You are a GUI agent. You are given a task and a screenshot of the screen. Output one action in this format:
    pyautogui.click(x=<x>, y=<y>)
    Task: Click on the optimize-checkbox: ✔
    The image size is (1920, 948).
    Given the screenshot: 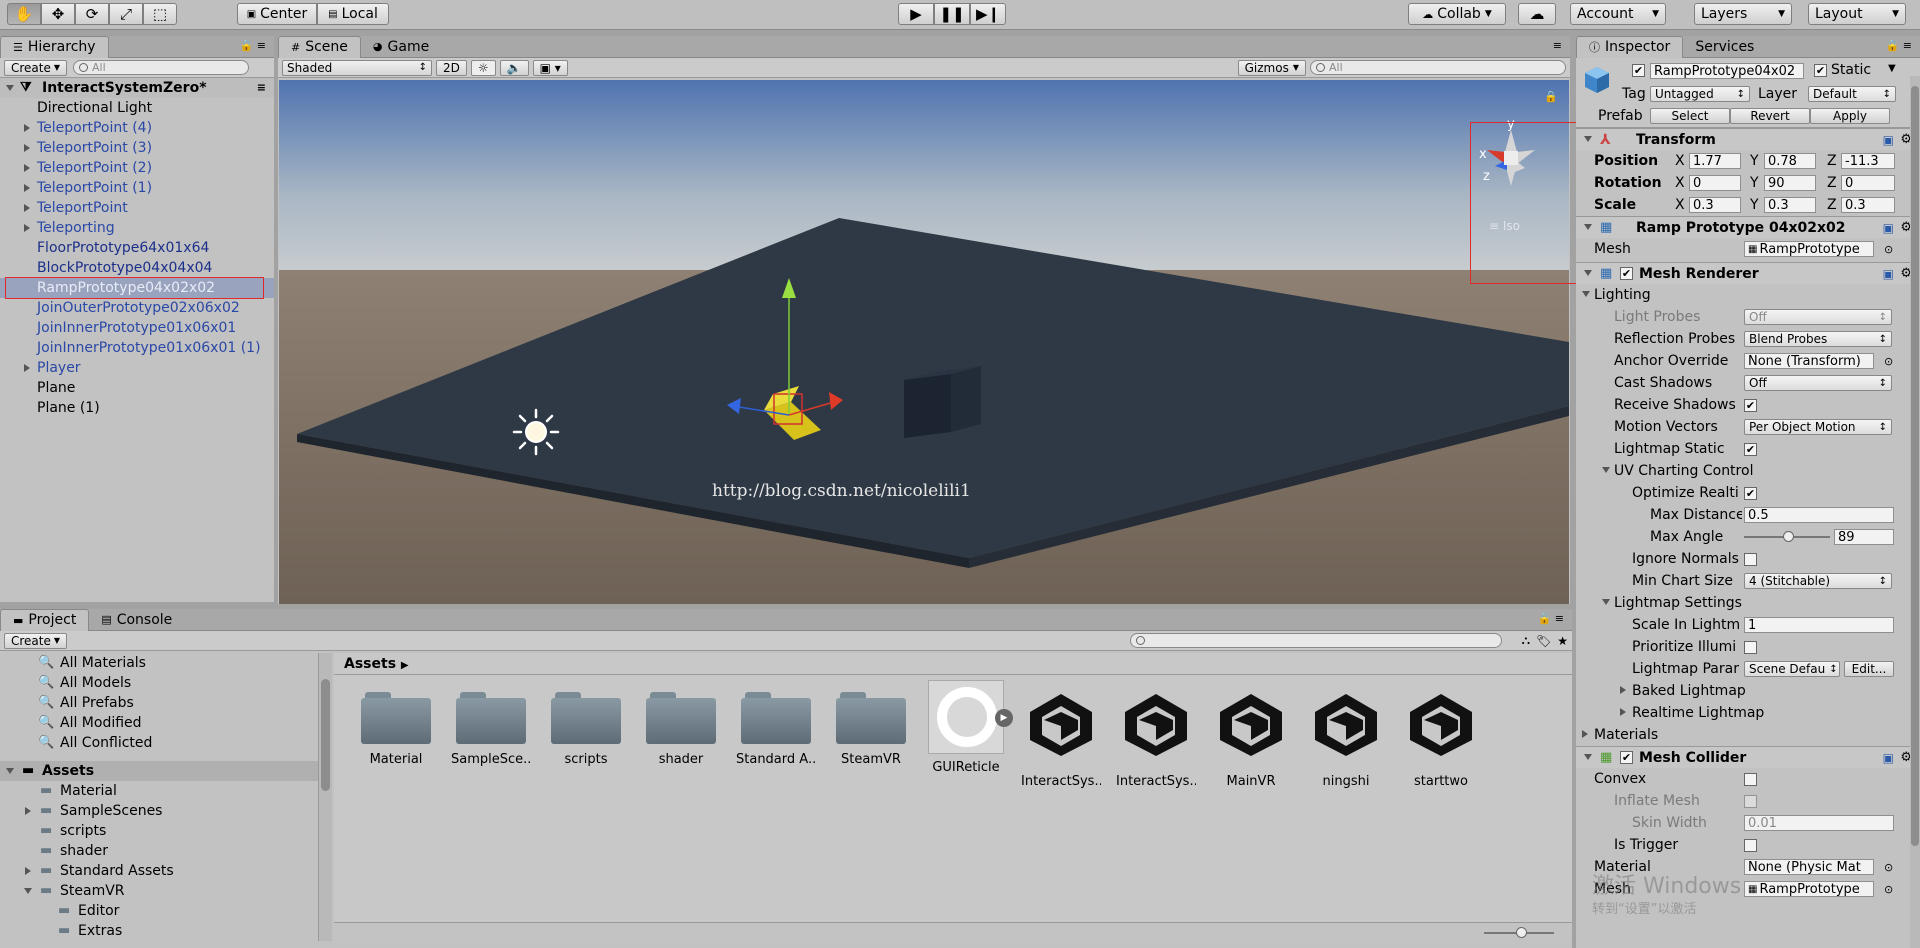 What is the action you would take?
    pyautogui.click(x=1750, y=493)
    